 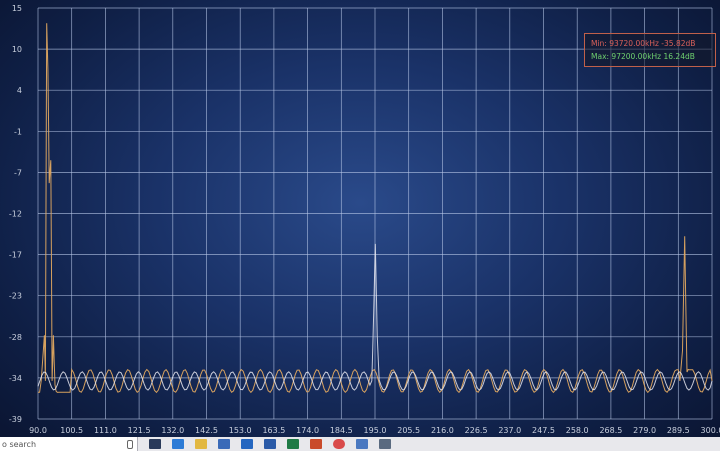 I want to click on y-tick-label: 4, so click(x=19, y=90).